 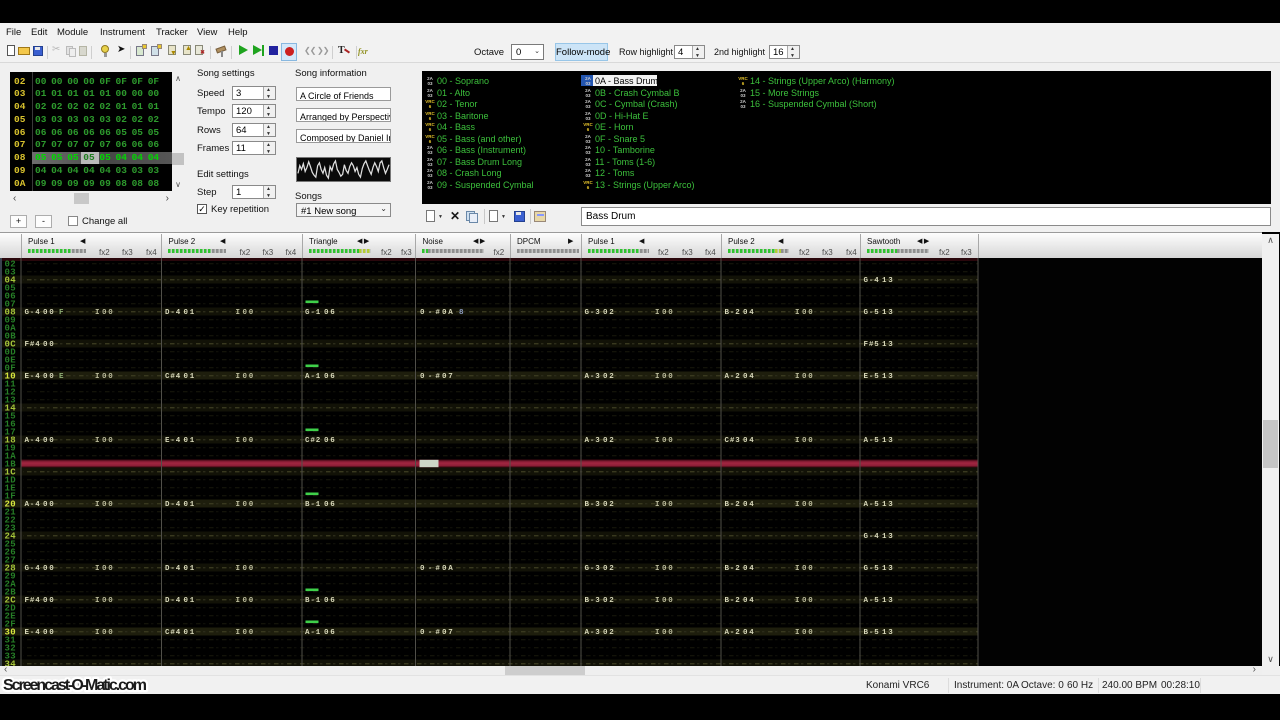 What do you see at coordinates (872, 345) in the screenshot?
I see `svg-text: F#5` at bounding box center [872, 345].